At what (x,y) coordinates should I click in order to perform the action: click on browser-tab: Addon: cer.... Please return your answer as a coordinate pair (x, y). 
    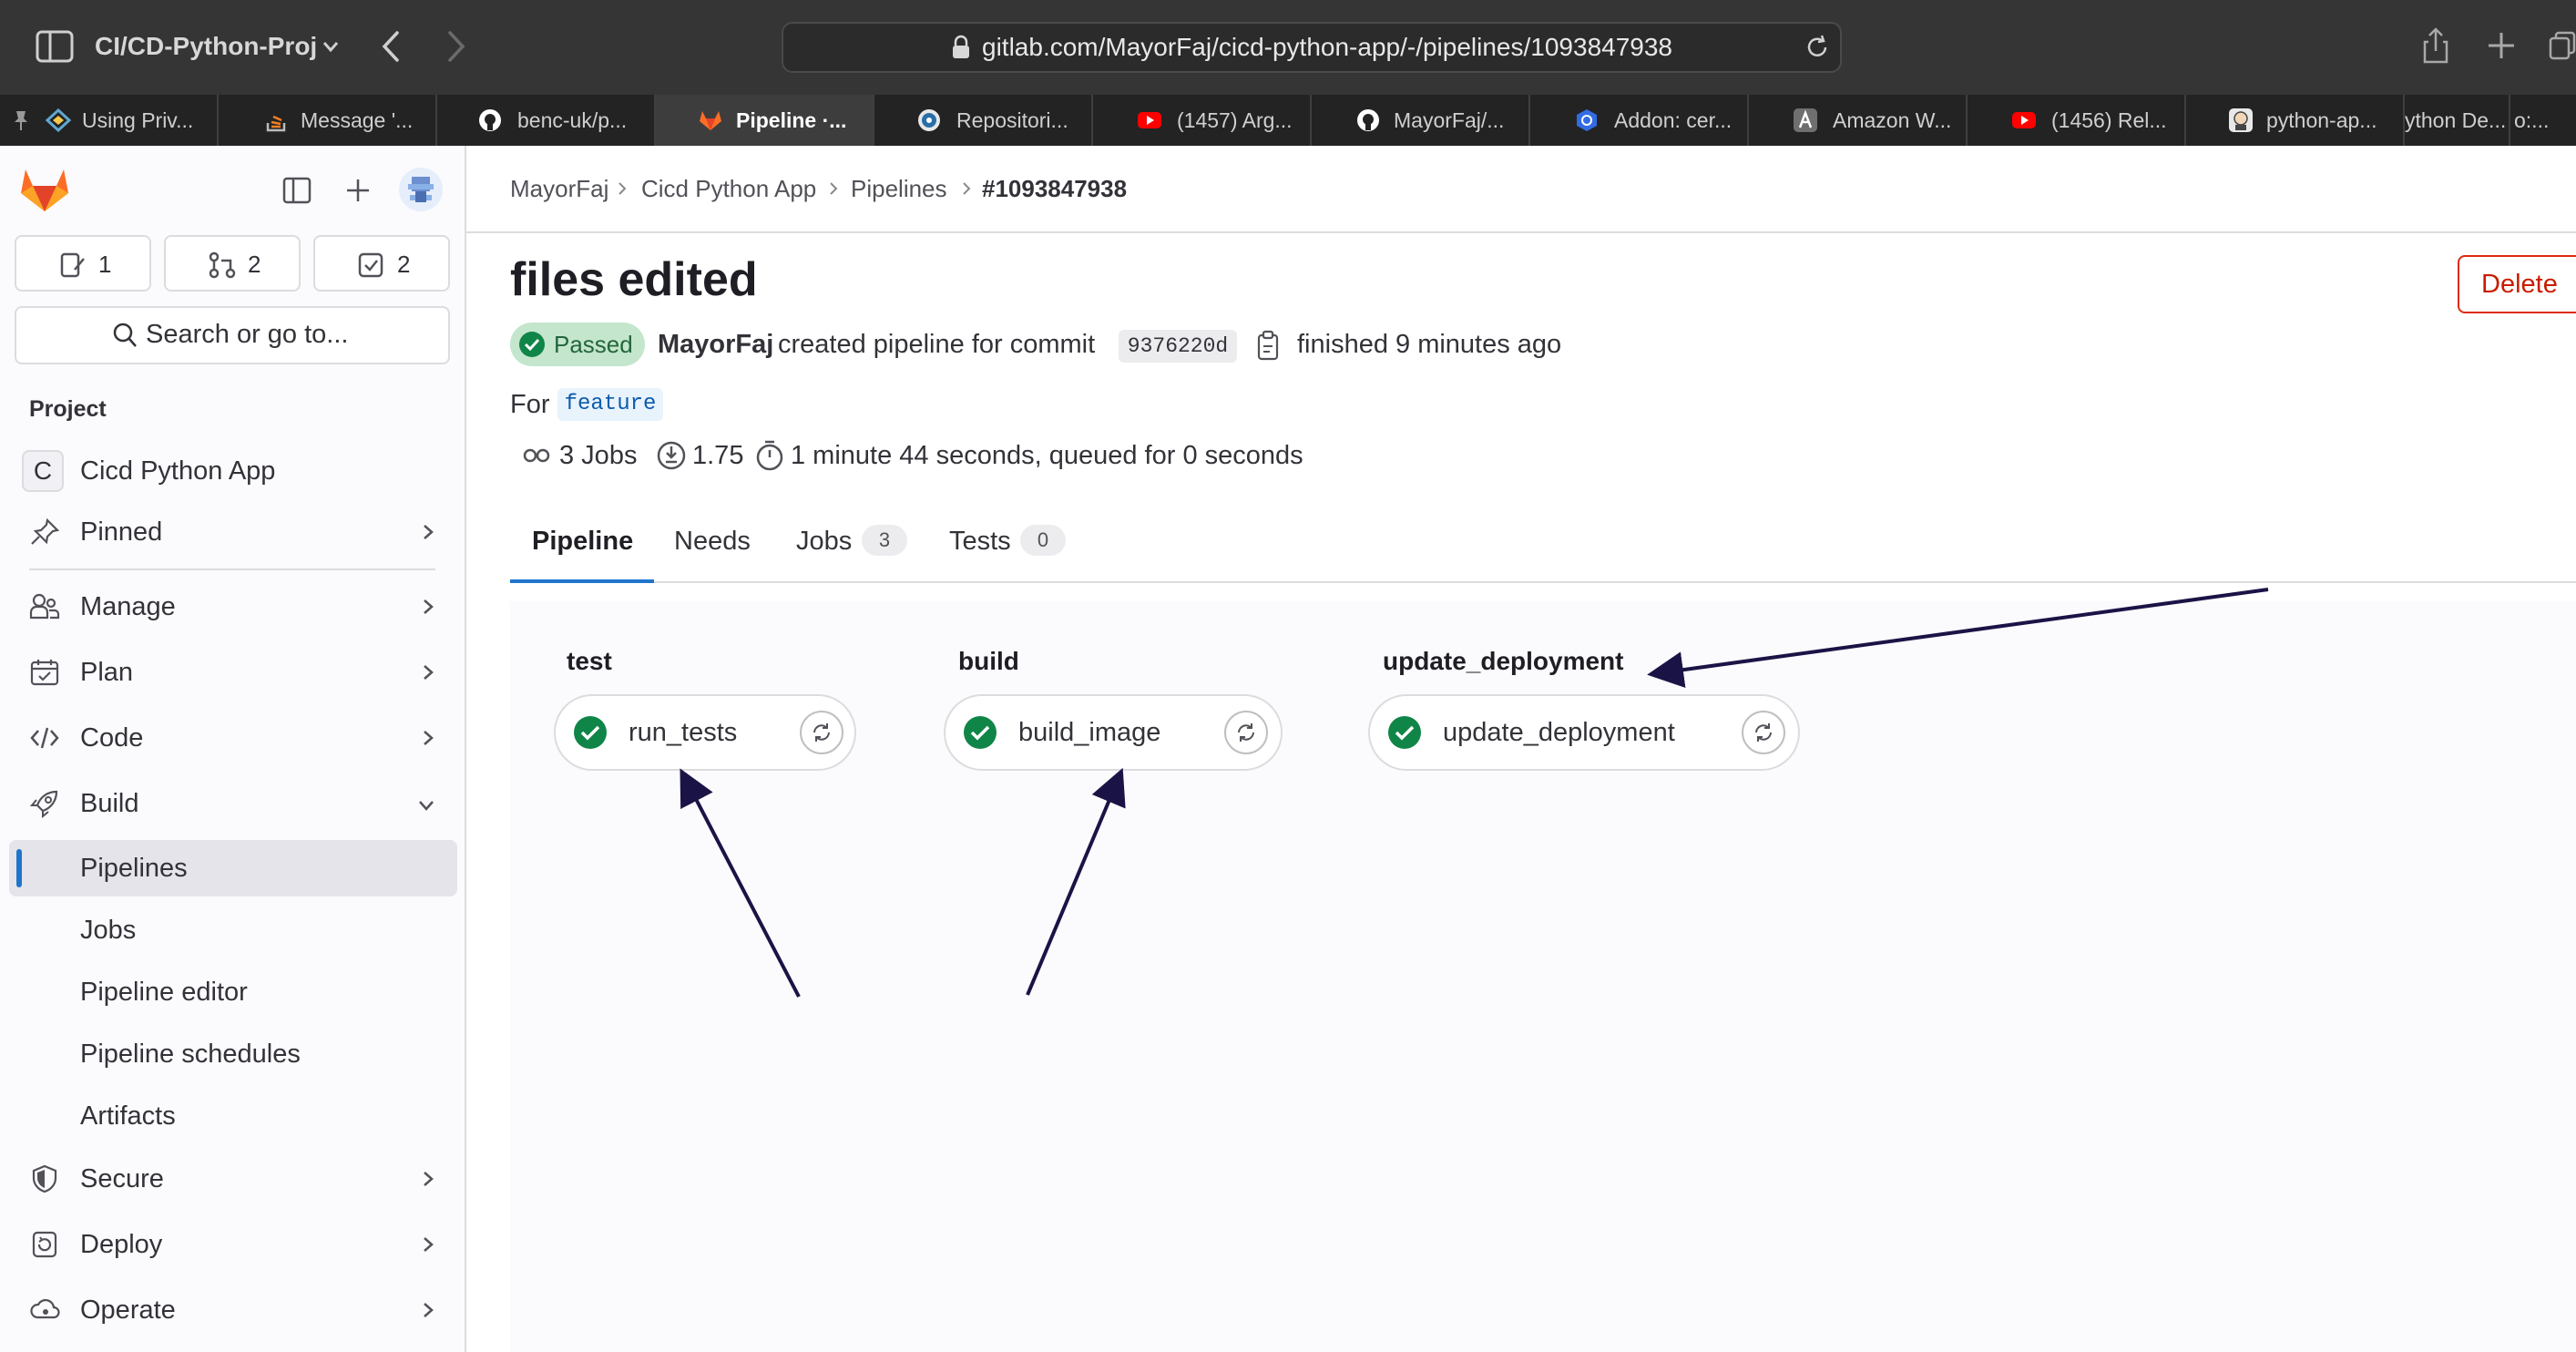
    Looking at the image, I should click on (1639, 120).